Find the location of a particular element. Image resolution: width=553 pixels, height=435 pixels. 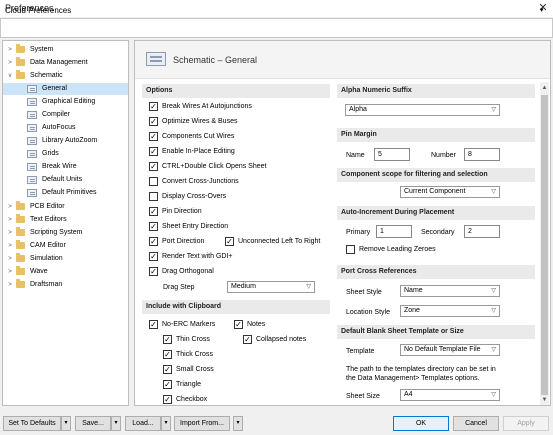

tree-item-break-wire: Break Wire is located at coordinates (65, 167).